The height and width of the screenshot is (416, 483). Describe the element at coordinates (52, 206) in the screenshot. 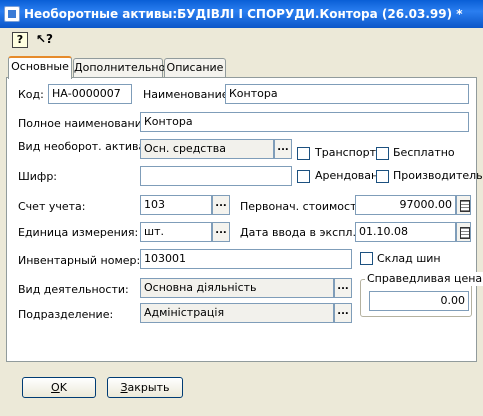

I see `account-label: Счет учета:` at that location.